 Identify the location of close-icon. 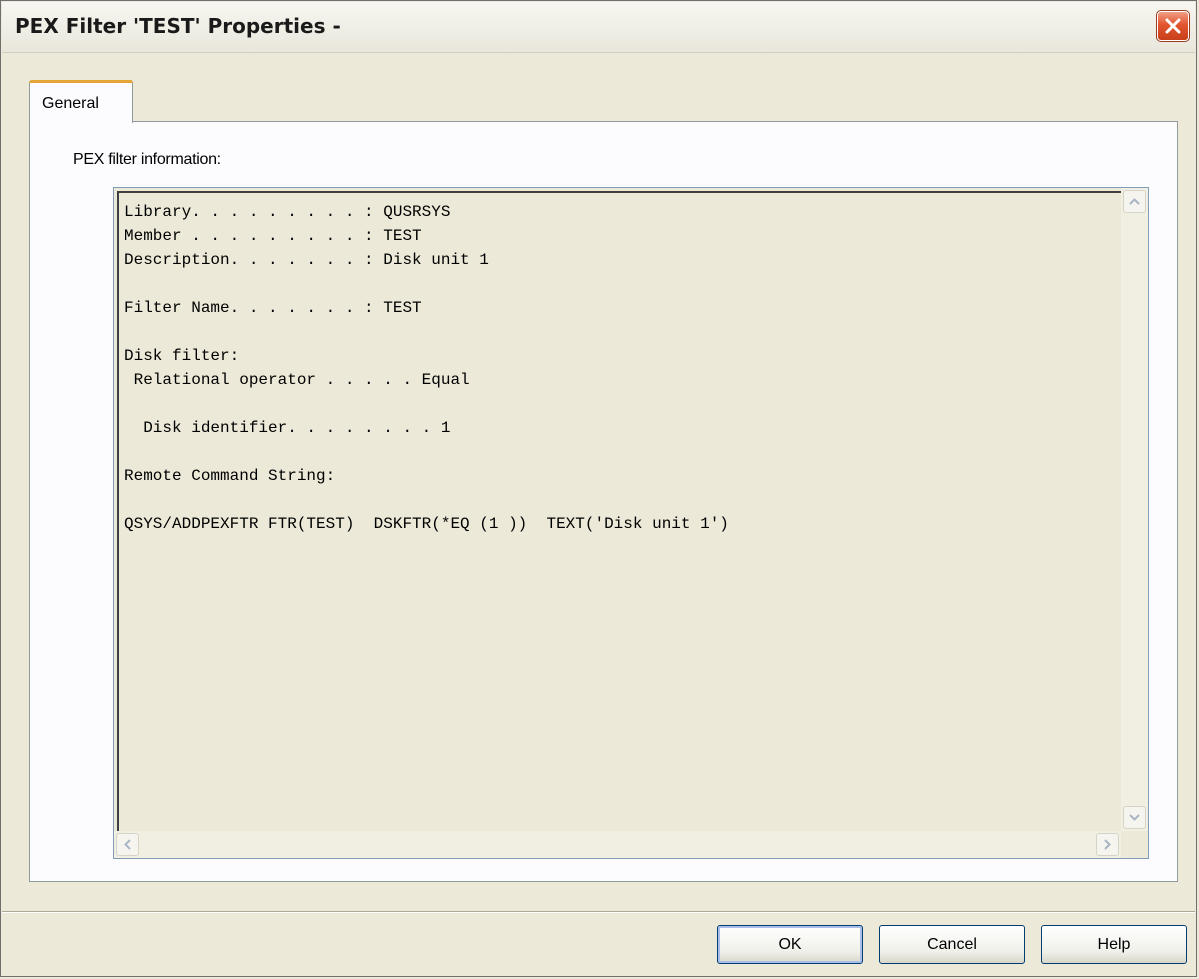
(1173, 26).